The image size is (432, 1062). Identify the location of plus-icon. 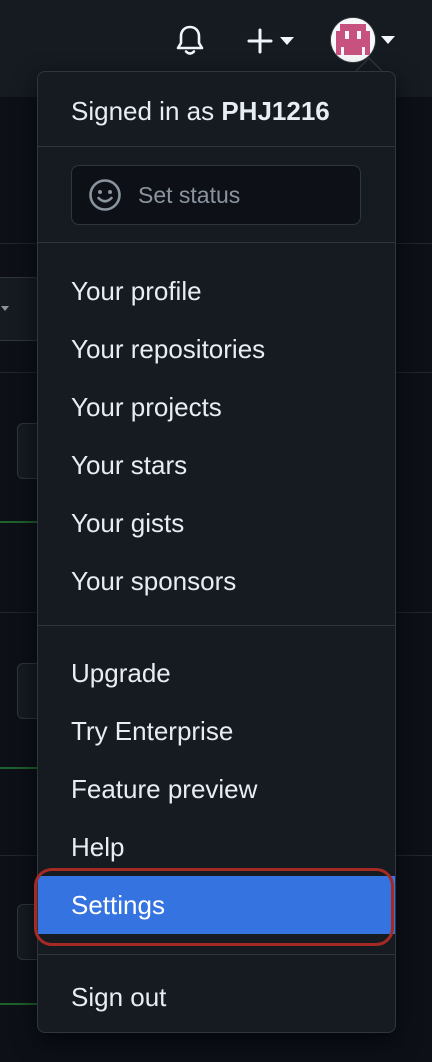
(260, 41).